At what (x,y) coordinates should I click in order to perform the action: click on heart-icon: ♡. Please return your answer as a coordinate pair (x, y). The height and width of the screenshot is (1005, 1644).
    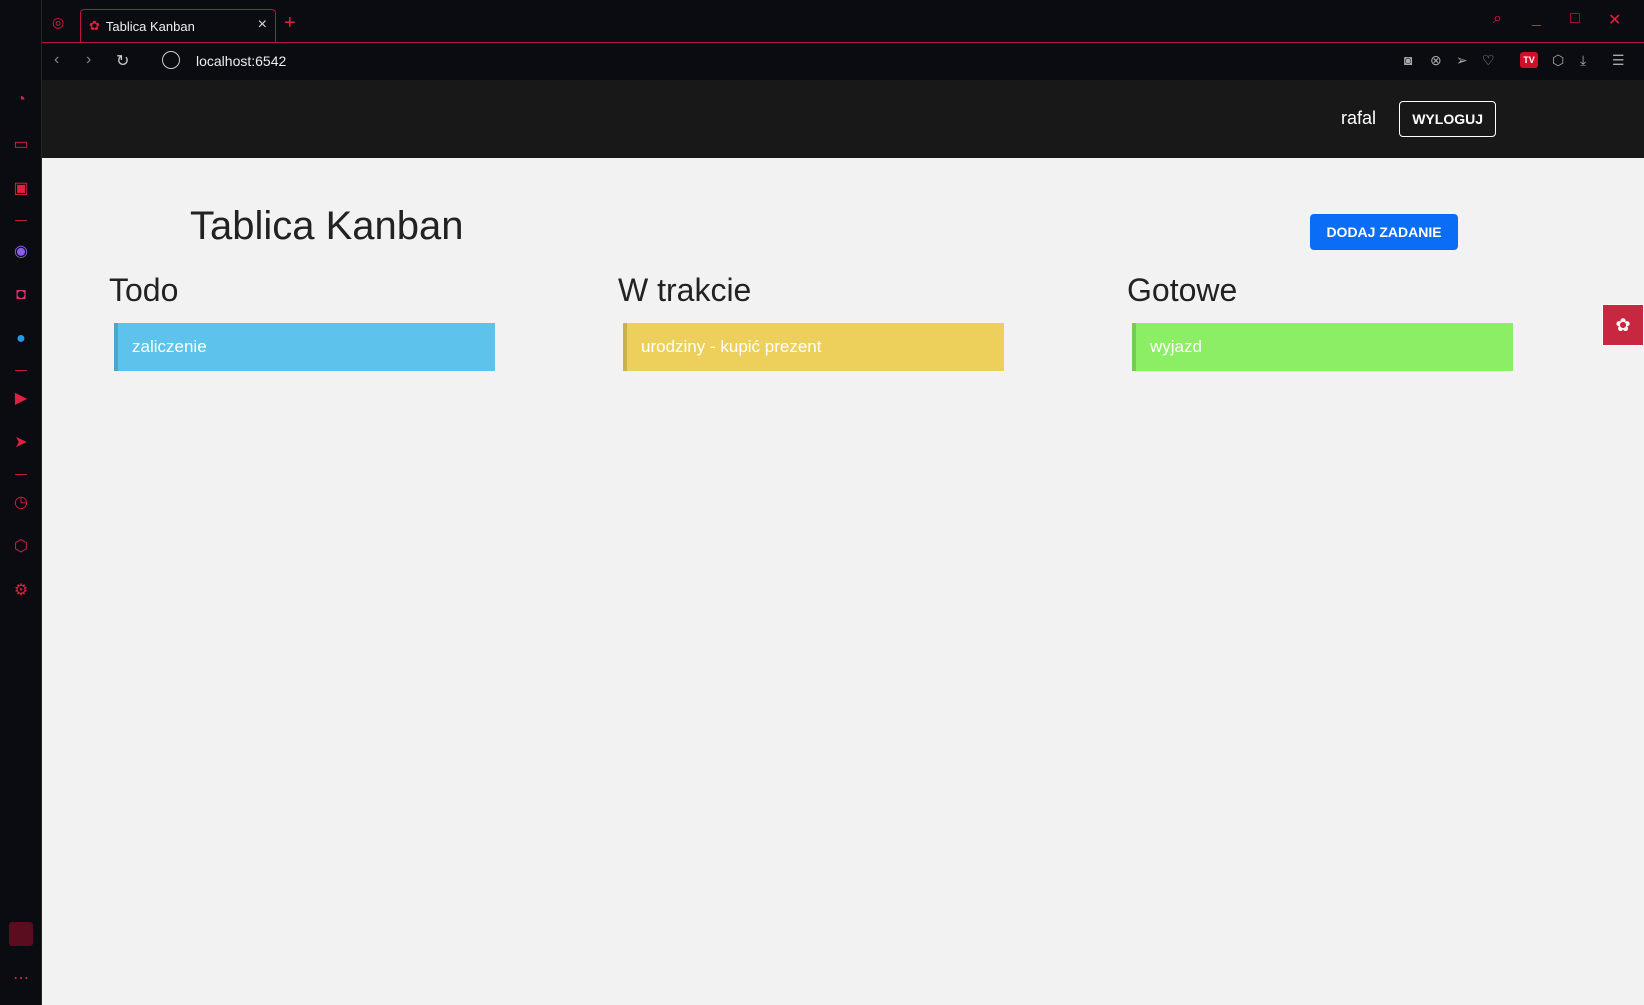
    Looking at the image, I should click on (1488, 60).